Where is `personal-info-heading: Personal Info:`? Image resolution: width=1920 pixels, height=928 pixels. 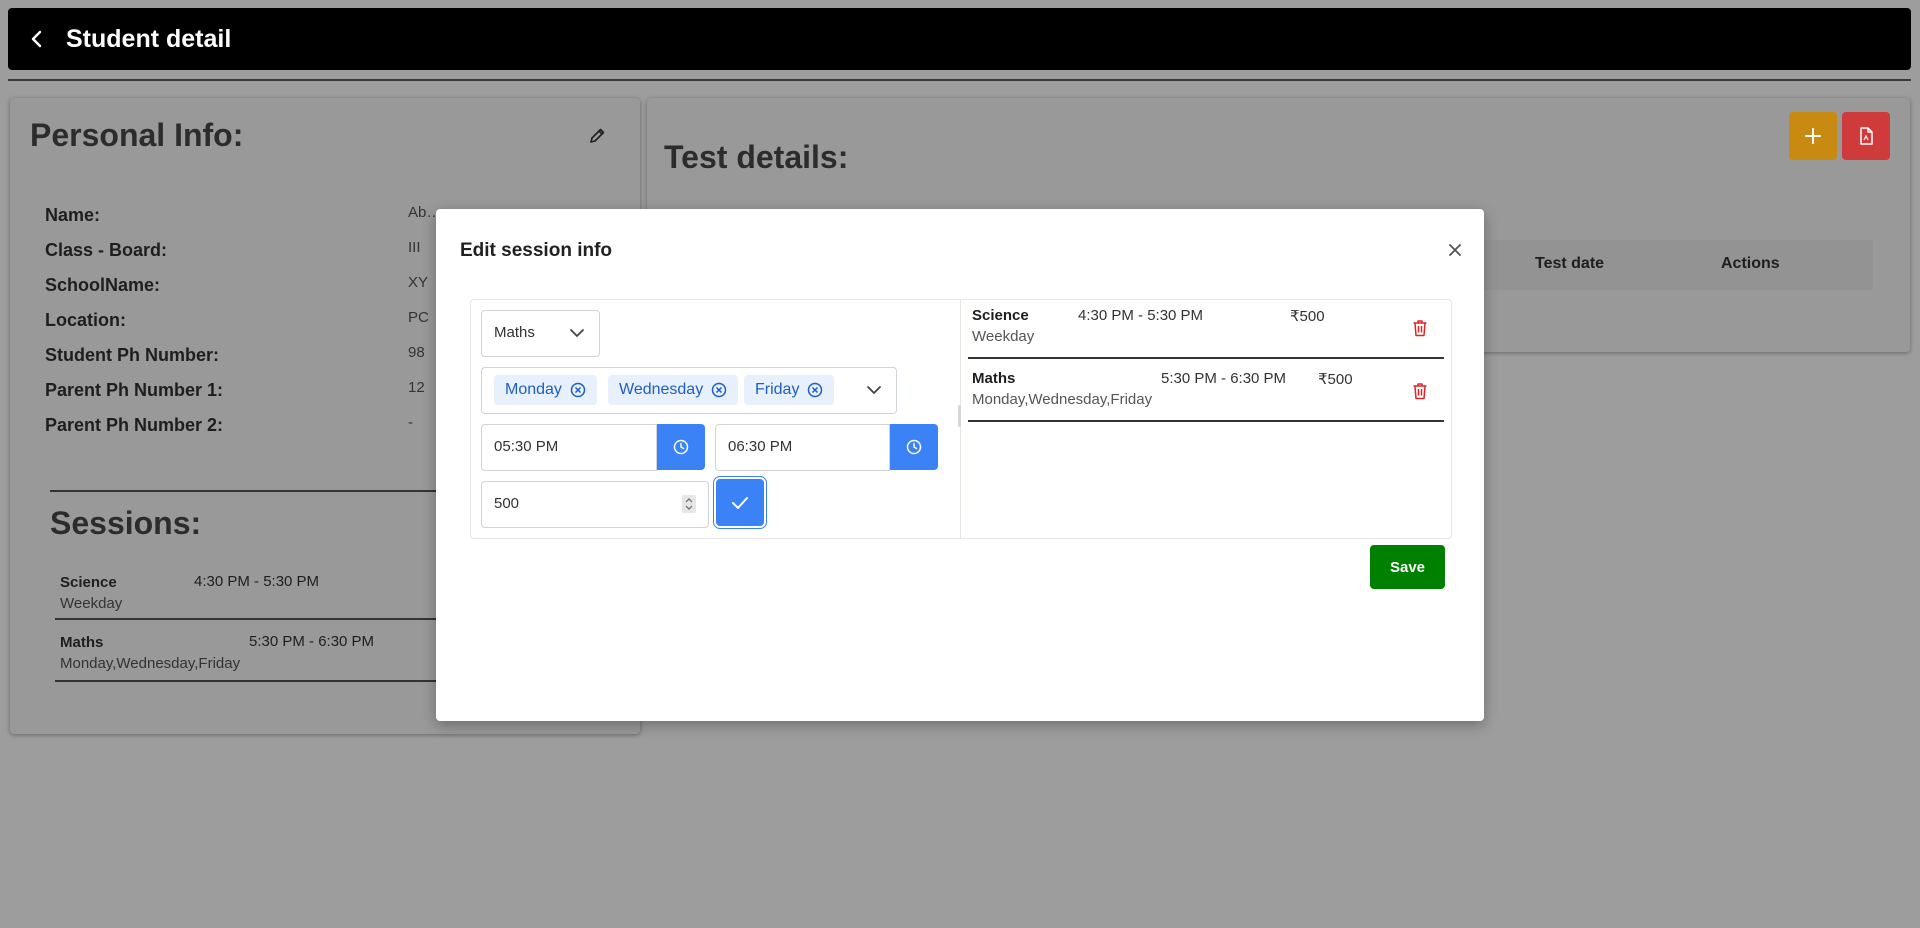
personal-info-heading: Personal Info: is located at coordinates (137, 135).